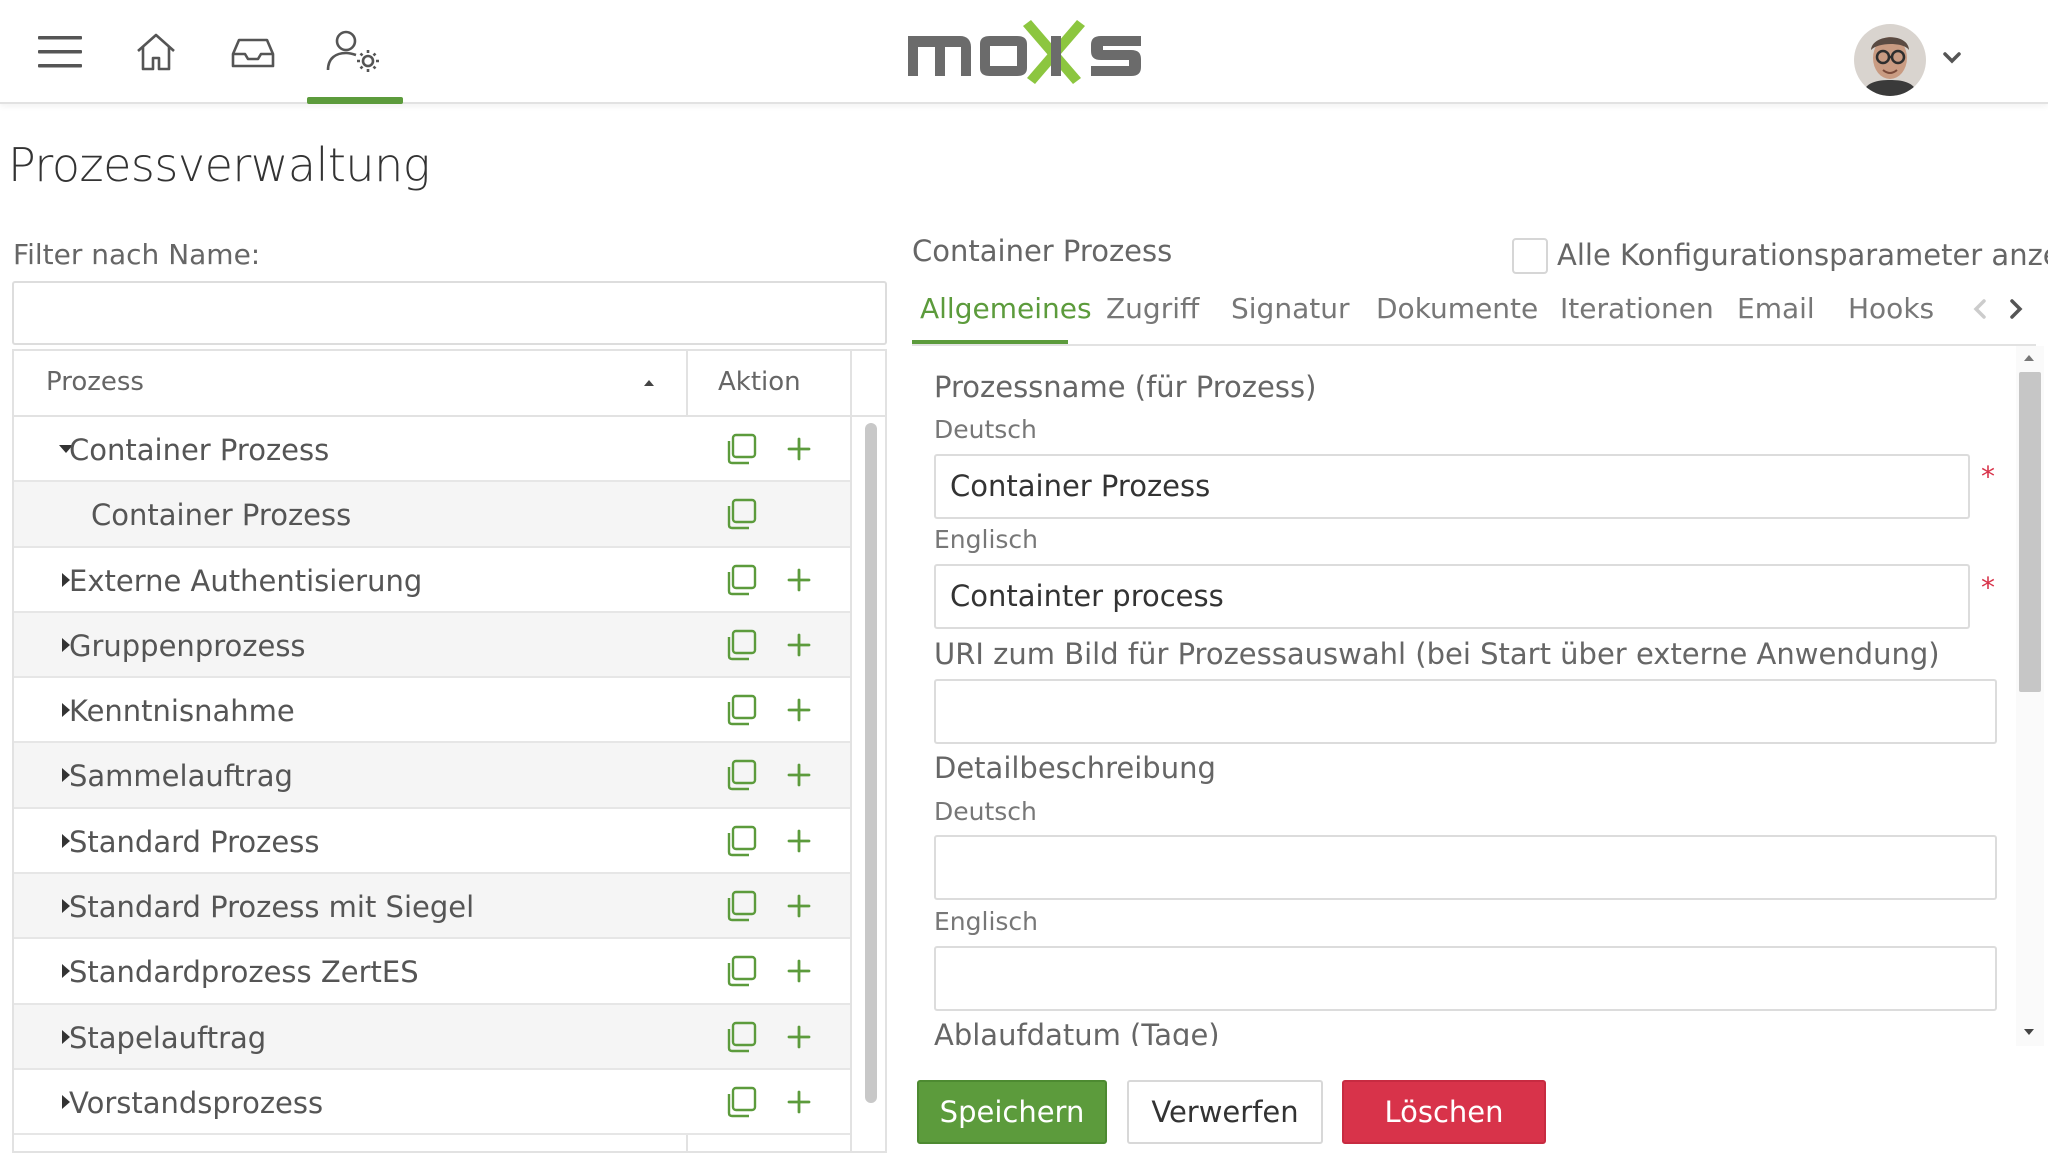  Describe the element at coordinates (1444, 1112) in the screenshot. I see `delete-button: Löschen` at that location.